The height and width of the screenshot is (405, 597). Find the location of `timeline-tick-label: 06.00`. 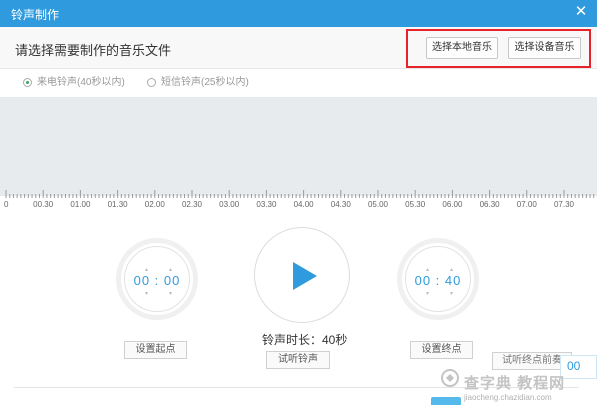

timeline-tick-label: 06.00 is located at coordinates (452, 204).